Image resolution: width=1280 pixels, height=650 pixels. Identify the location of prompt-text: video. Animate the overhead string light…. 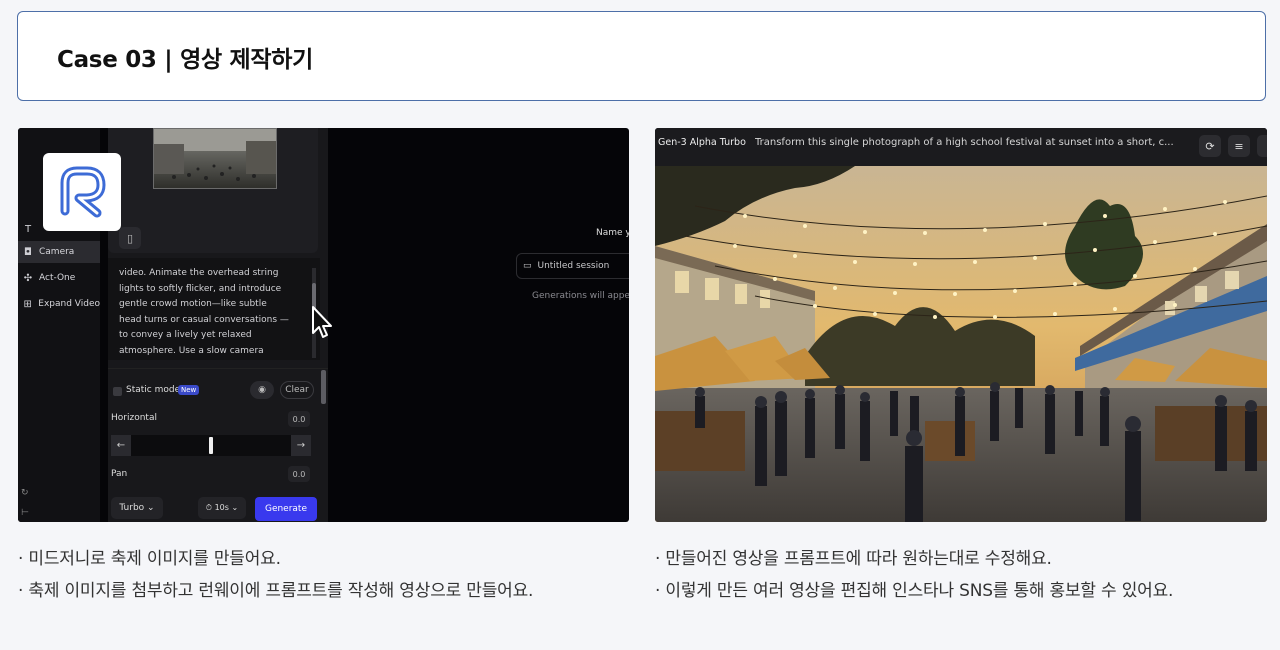
(204, 312).